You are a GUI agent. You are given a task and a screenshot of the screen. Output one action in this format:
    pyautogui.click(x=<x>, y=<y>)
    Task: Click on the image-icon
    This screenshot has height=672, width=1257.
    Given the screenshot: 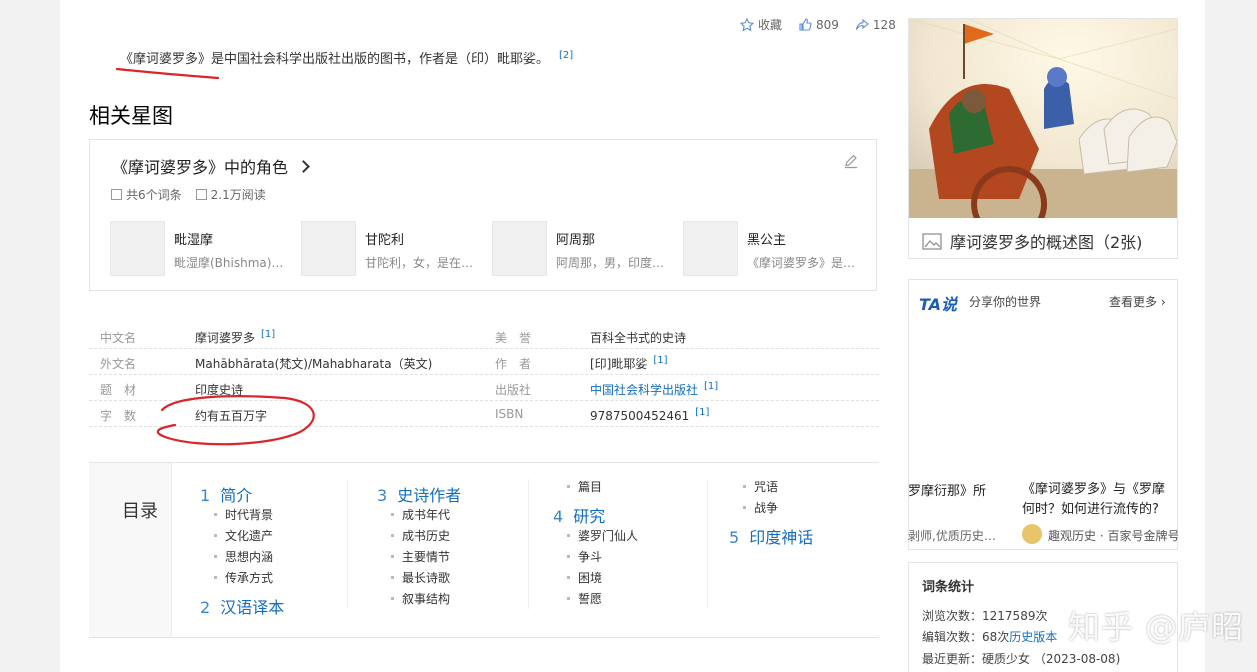 What is the action you would take?
    pyautogui.click(x=932, y=241)
    